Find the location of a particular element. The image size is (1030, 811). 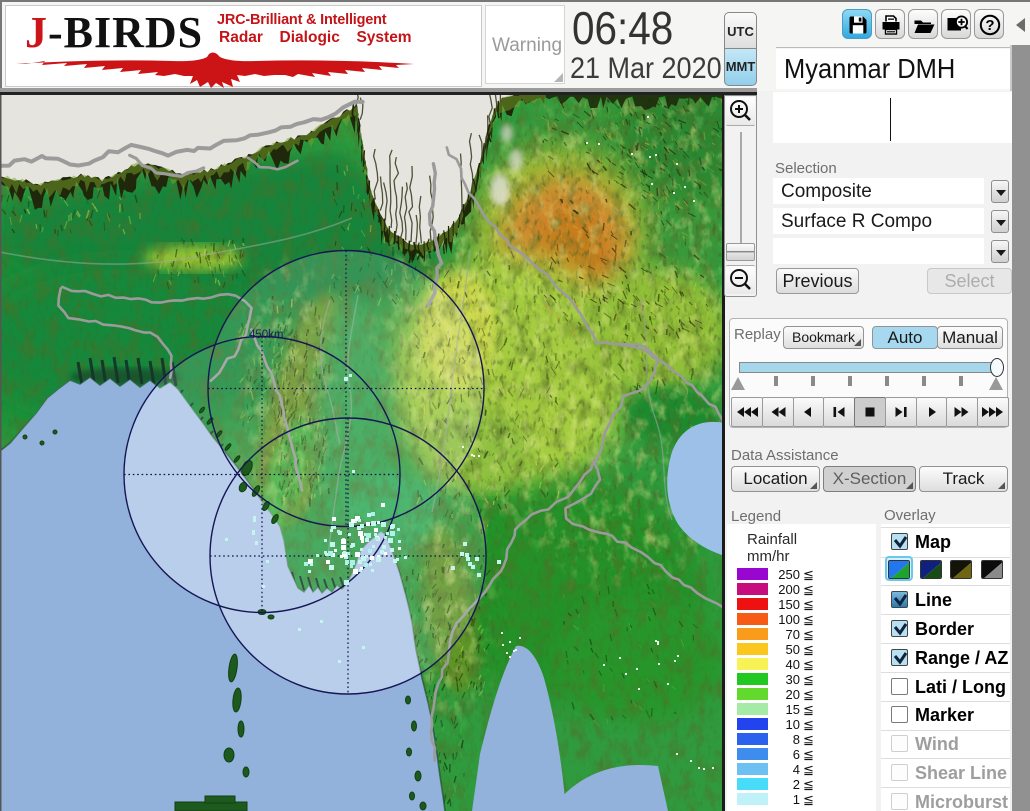

svg-text: 450km is located at coordinates (266, 335).